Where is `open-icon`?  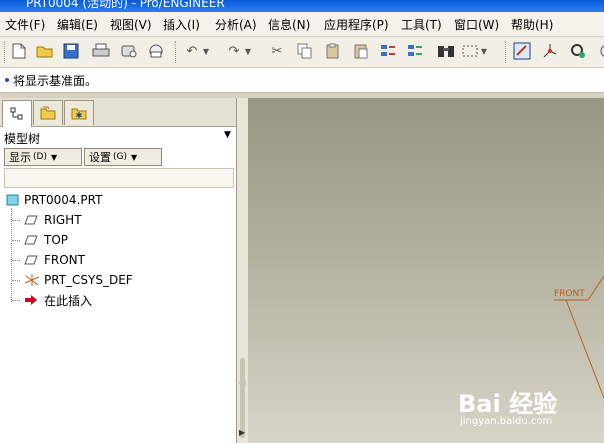 open-icon is located at coordinates (45, 51).